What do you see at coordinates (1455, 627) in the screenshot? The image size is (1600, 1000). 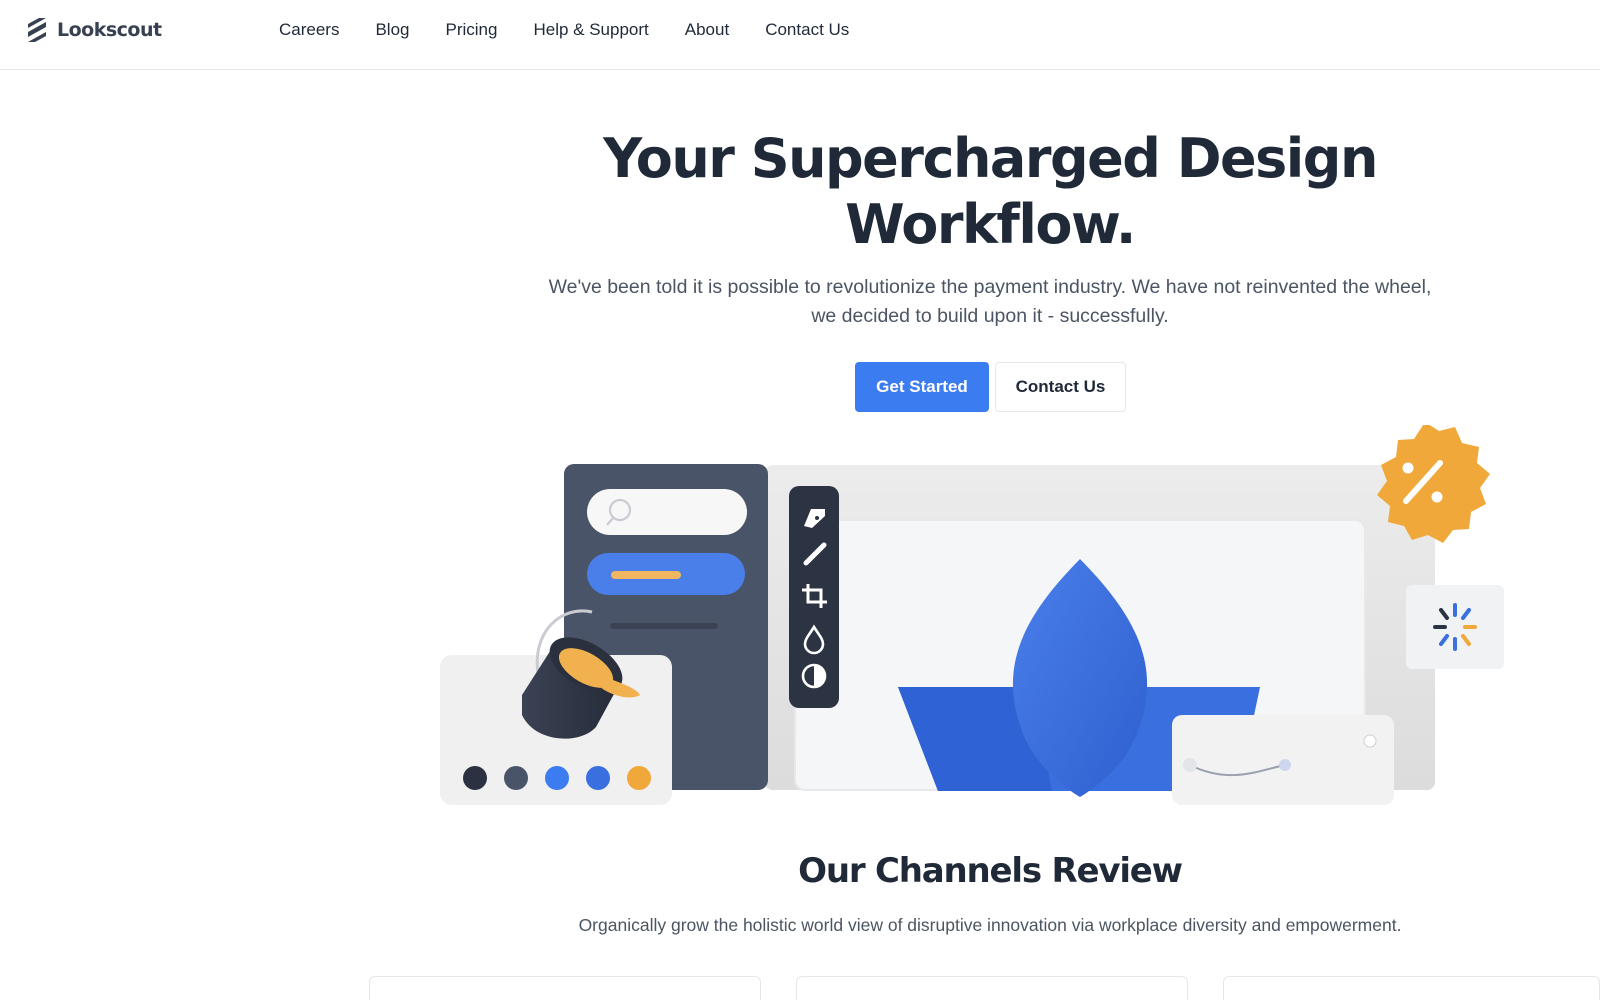 I see `spinner-card` at bounding box center [1455, 627].